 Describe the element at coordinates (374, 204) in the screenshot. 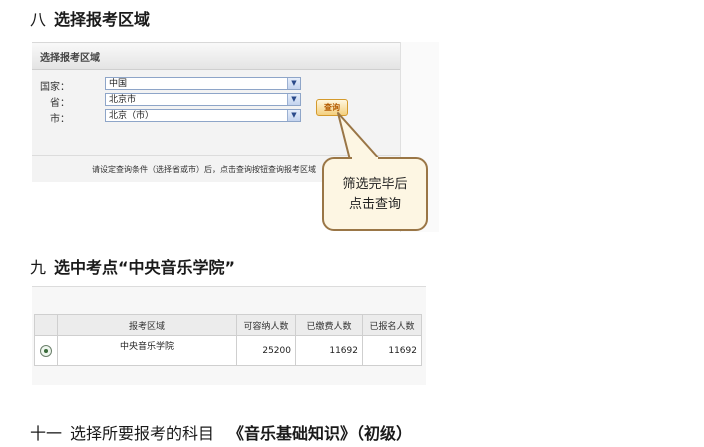

I see `callout-line2: 点击查询` at that location.